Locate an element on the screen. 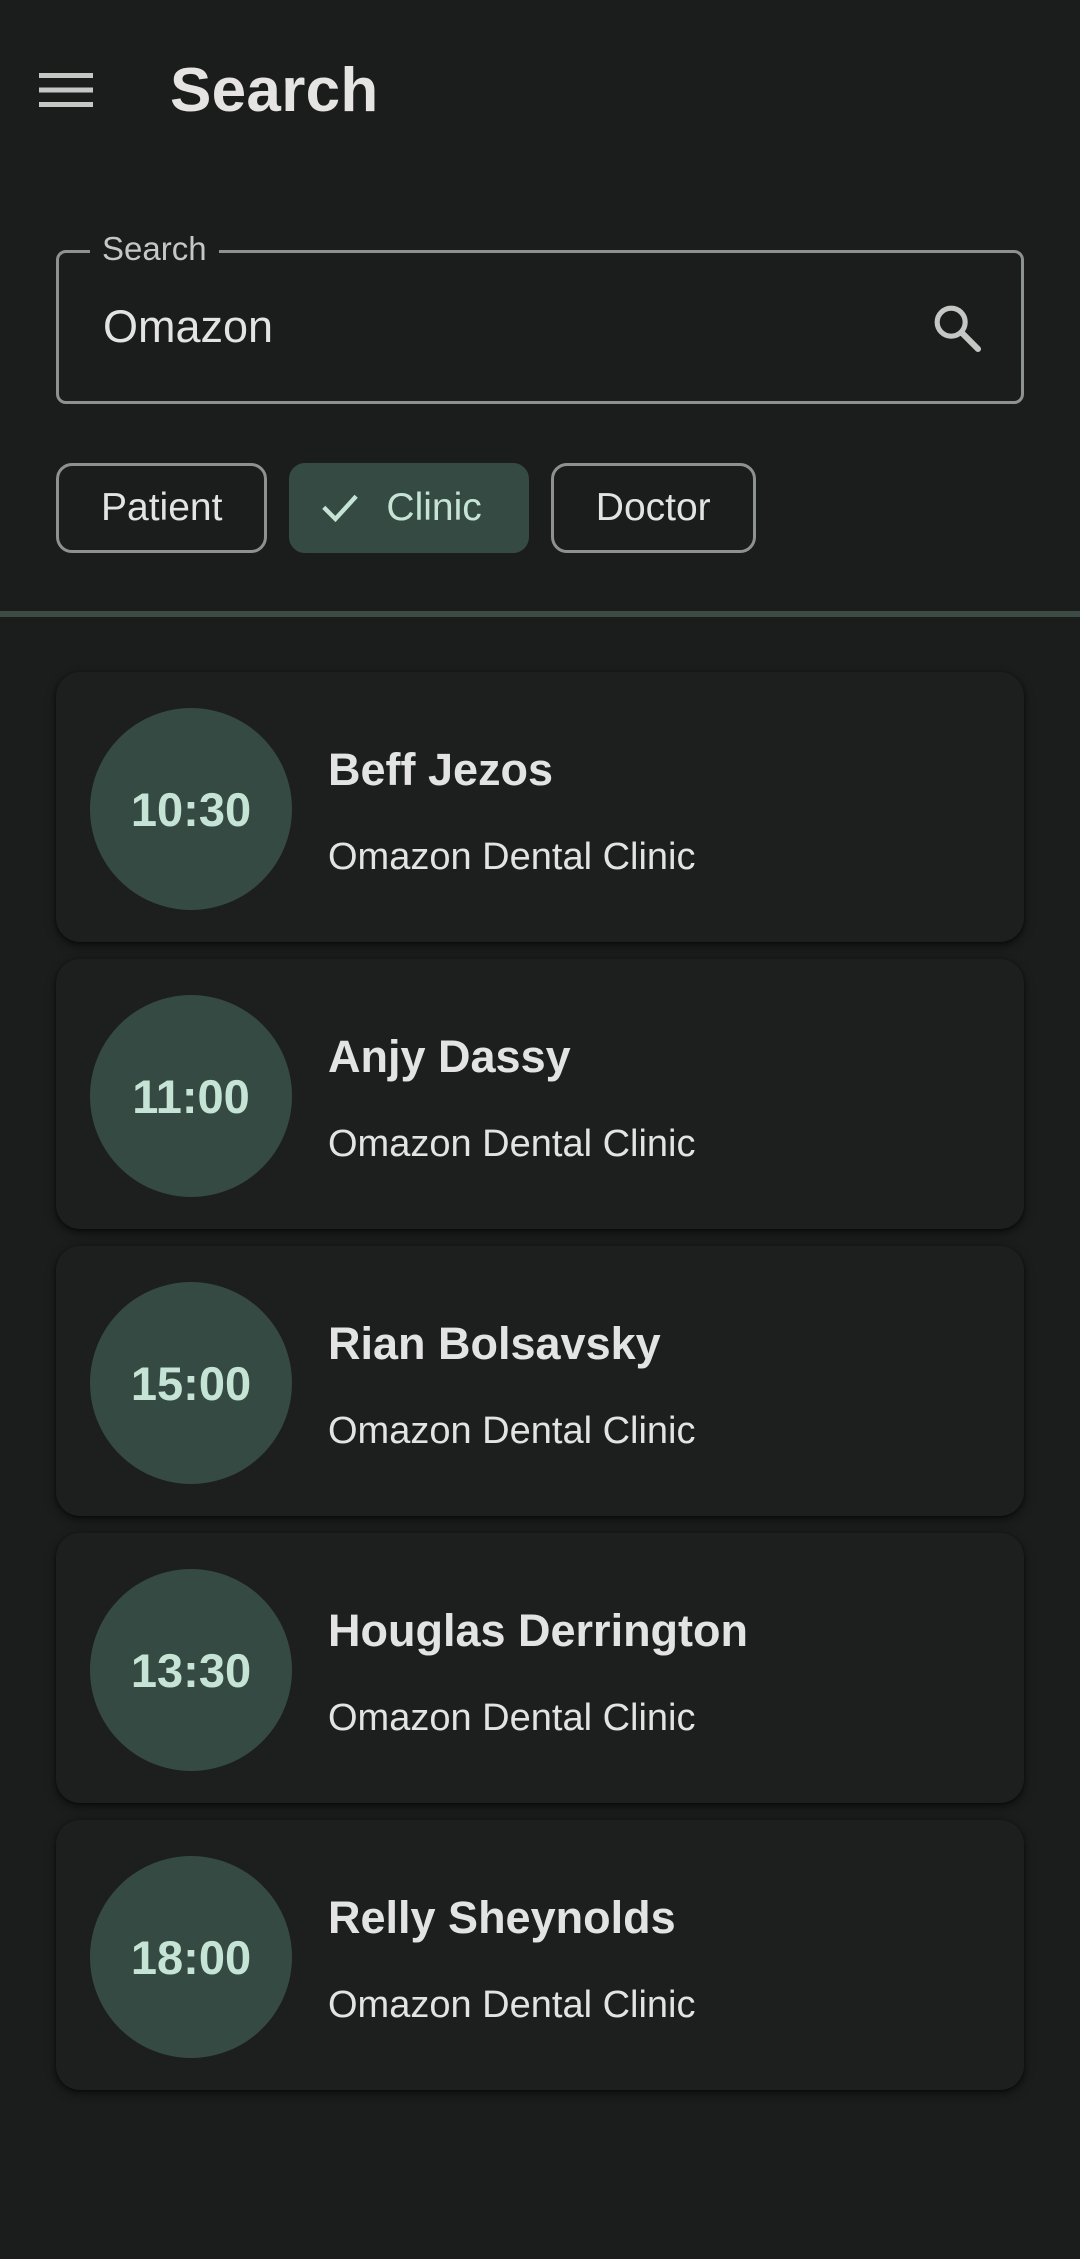  result-name: Relly Sheynolds is located at coordinates (502, 1917).